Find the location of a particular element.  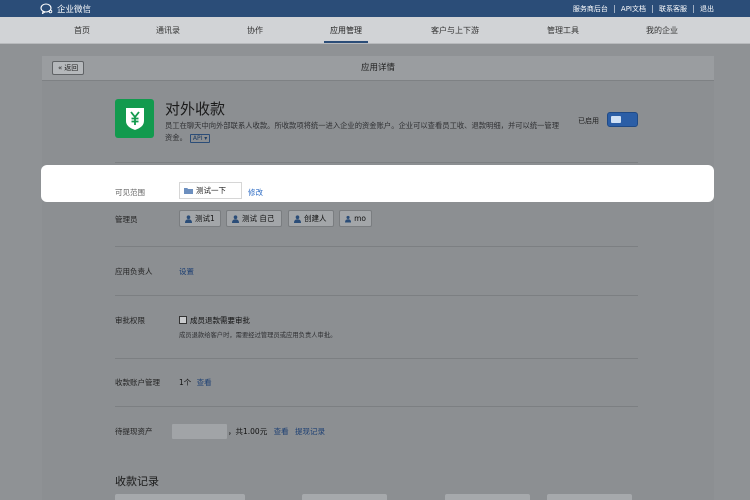

back-button: « 返回 is located at coordinates (68, 68).